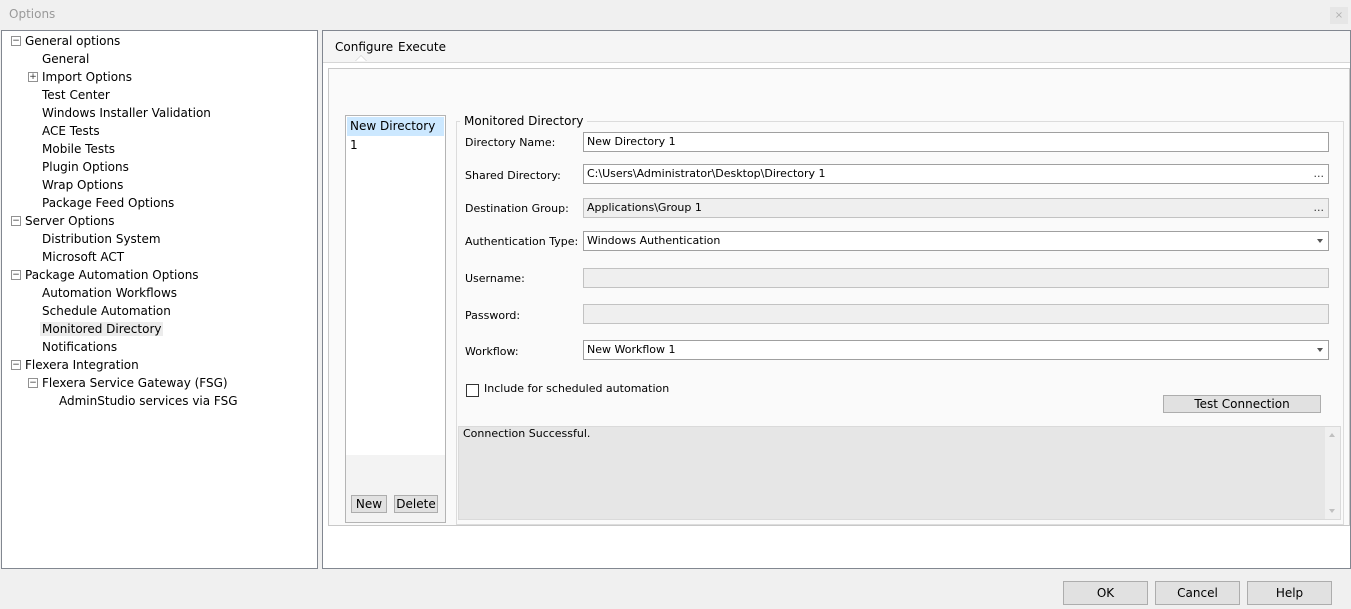 This screenshot has height=609, width=1351. What do you see at coordinates (395, 134) in the screenshot?
I see `directory-list-item: New Directory 1` at bounding box center [395, 134].